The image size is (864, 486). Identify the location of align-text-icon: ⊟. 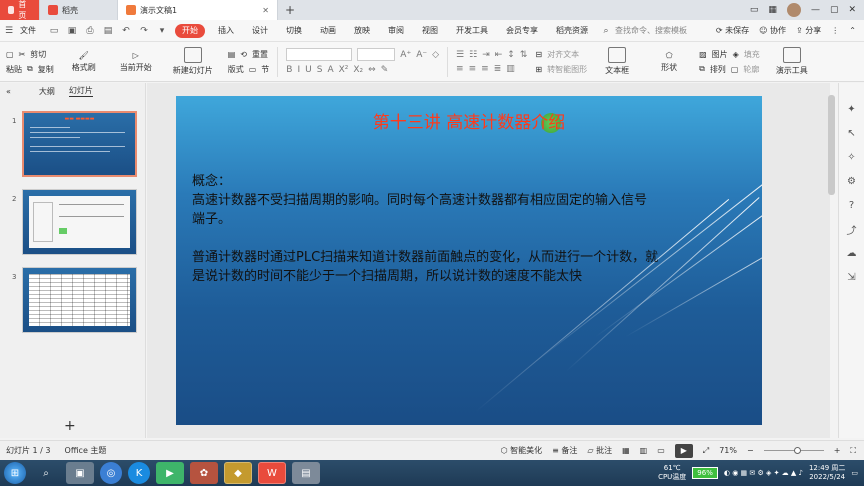
(538, 54).